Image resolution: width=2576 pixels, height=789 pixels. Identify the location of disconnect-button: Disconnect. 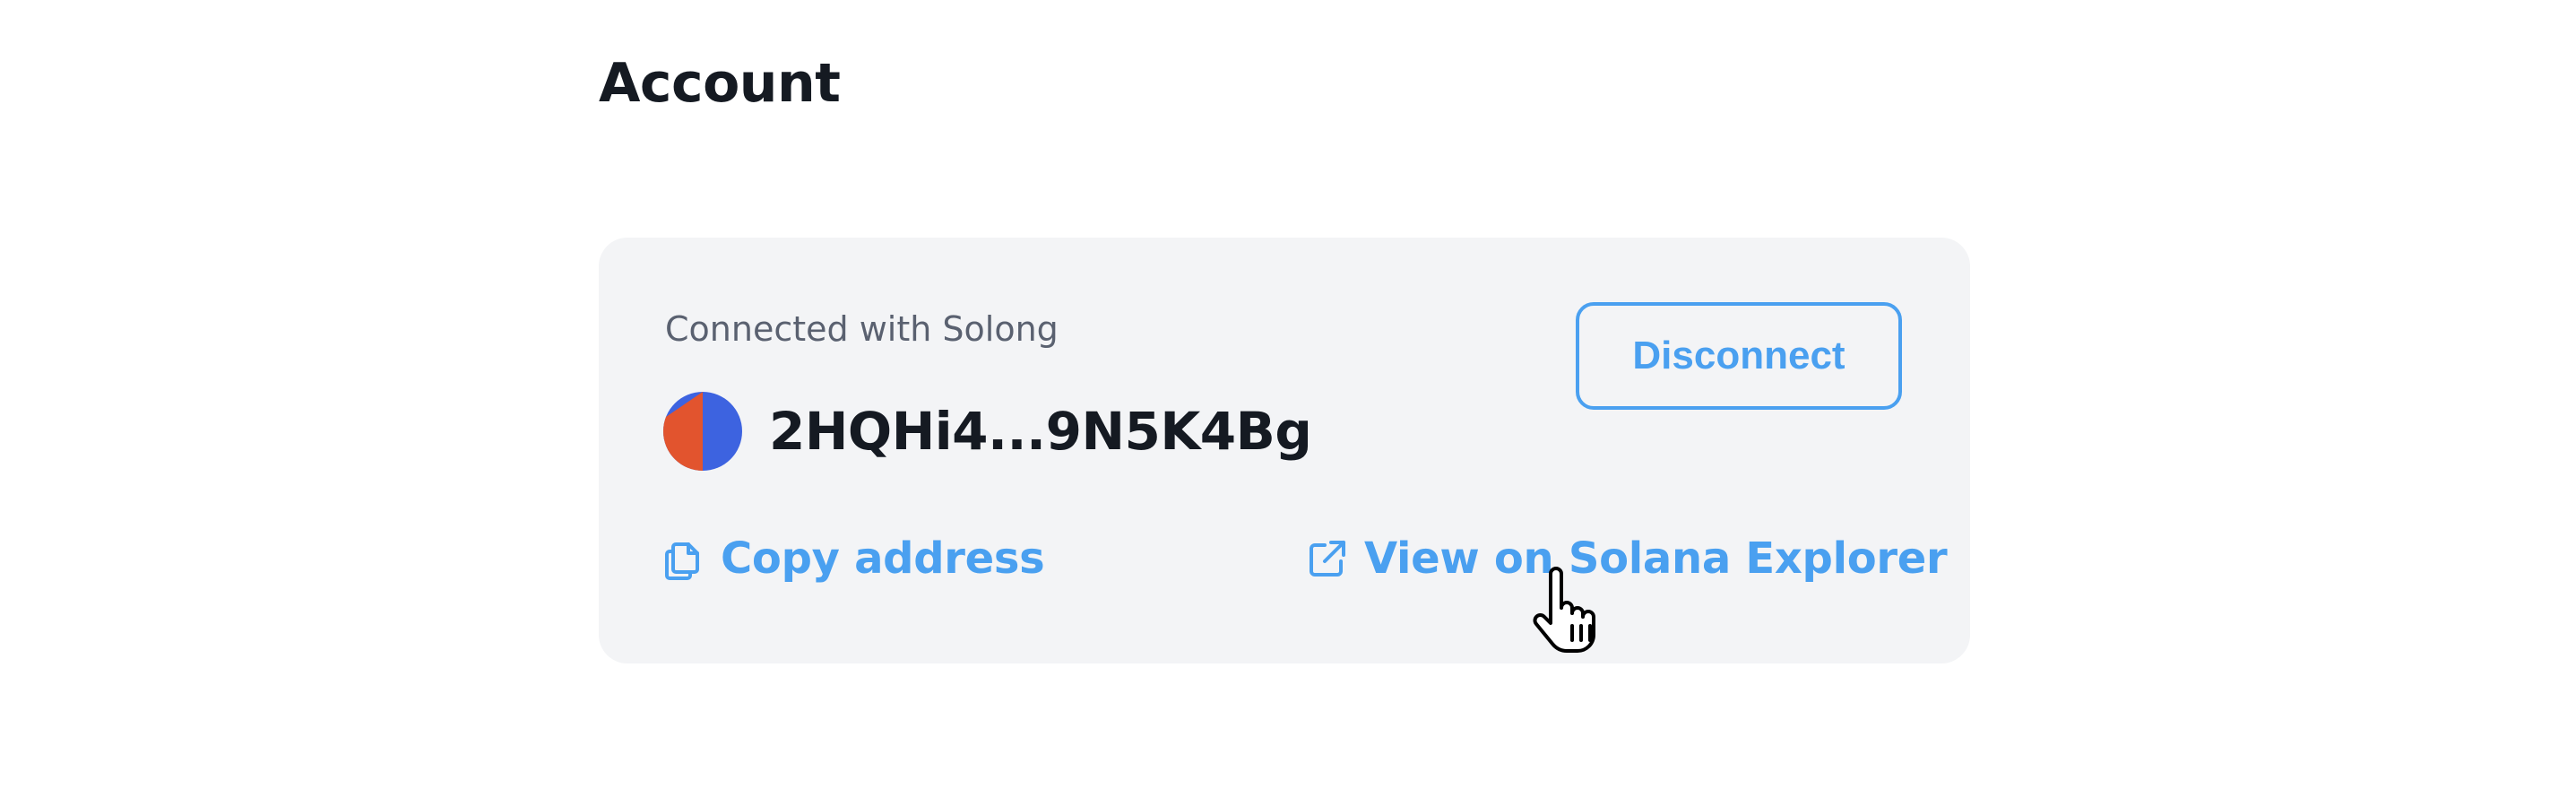
(1739, 356).